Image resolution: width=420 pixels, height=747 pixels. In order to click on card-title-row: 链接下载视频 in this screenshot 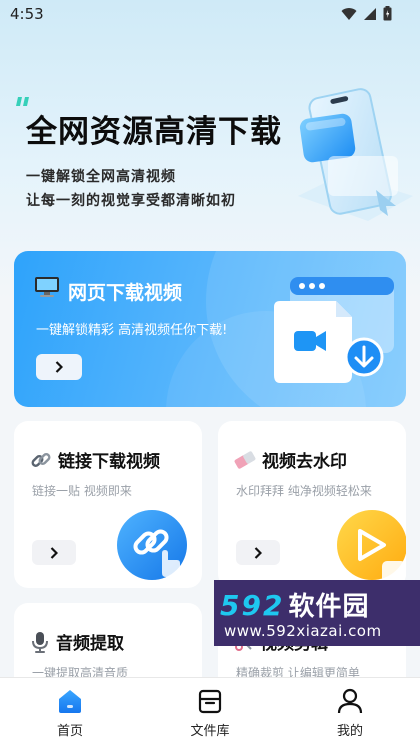, I will do `click(95, 459)`.